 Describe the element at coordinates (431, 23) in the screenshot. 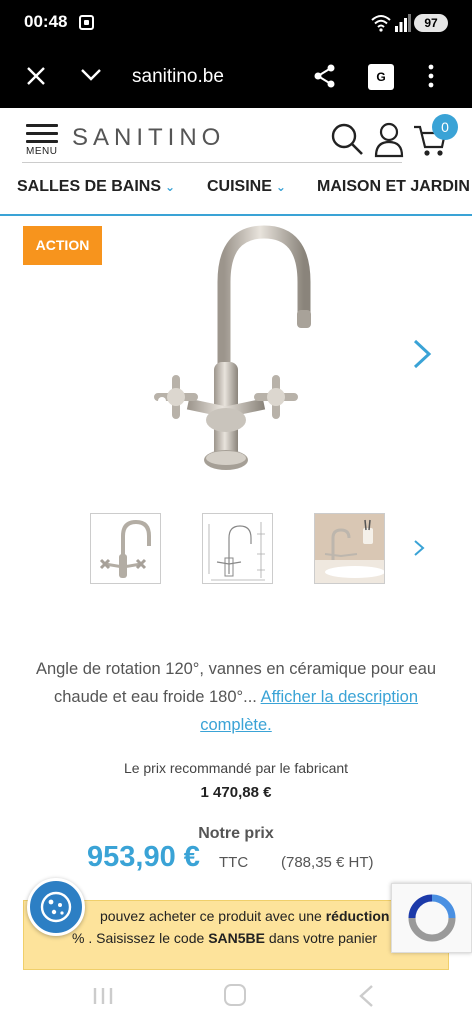

I see `battery-indicator: 97` at that location.